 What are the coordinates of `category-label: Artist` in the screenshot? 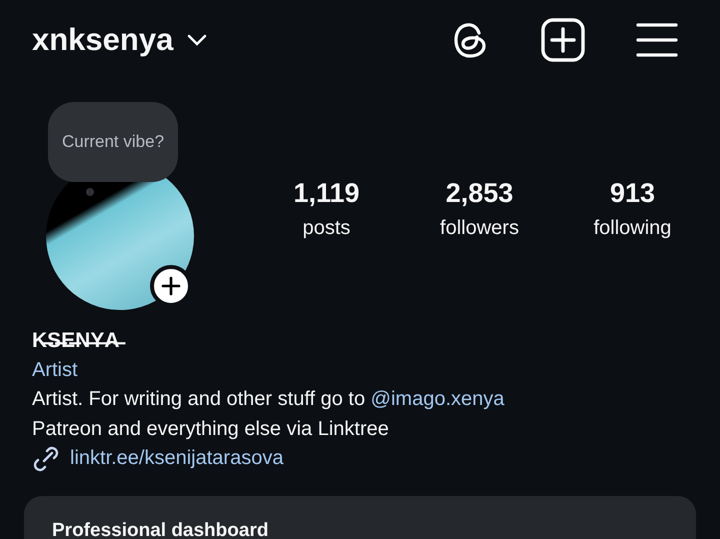 It's located at (55, 370).